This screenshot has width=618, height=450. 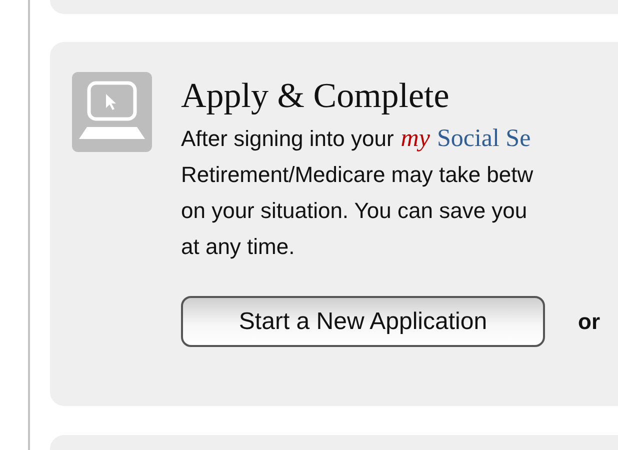 I want to click on body-text: After signing into your, so click(x=287, y=139).